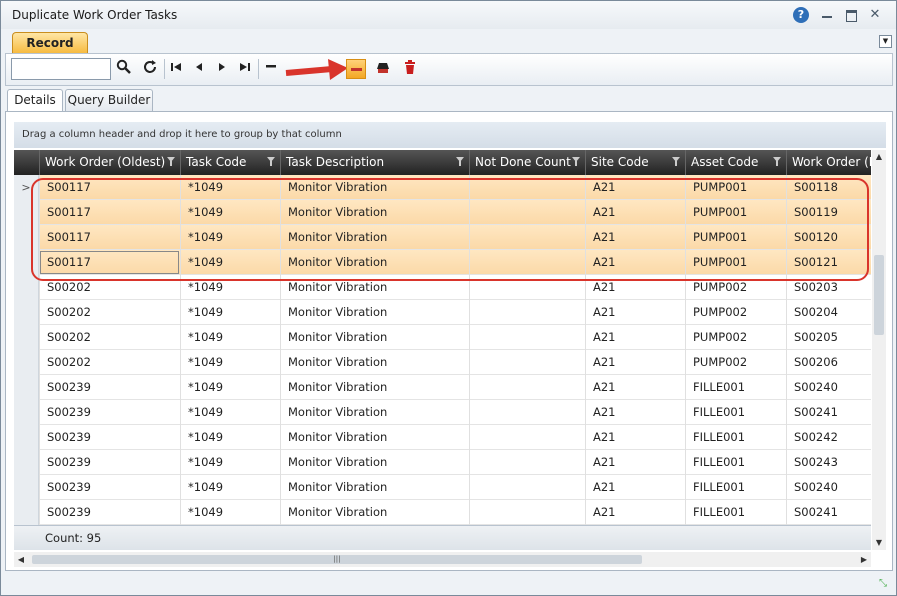 The width and height of the screenshot is (897, 596). I want to click on column-header: Task Code, so click(230, 162).